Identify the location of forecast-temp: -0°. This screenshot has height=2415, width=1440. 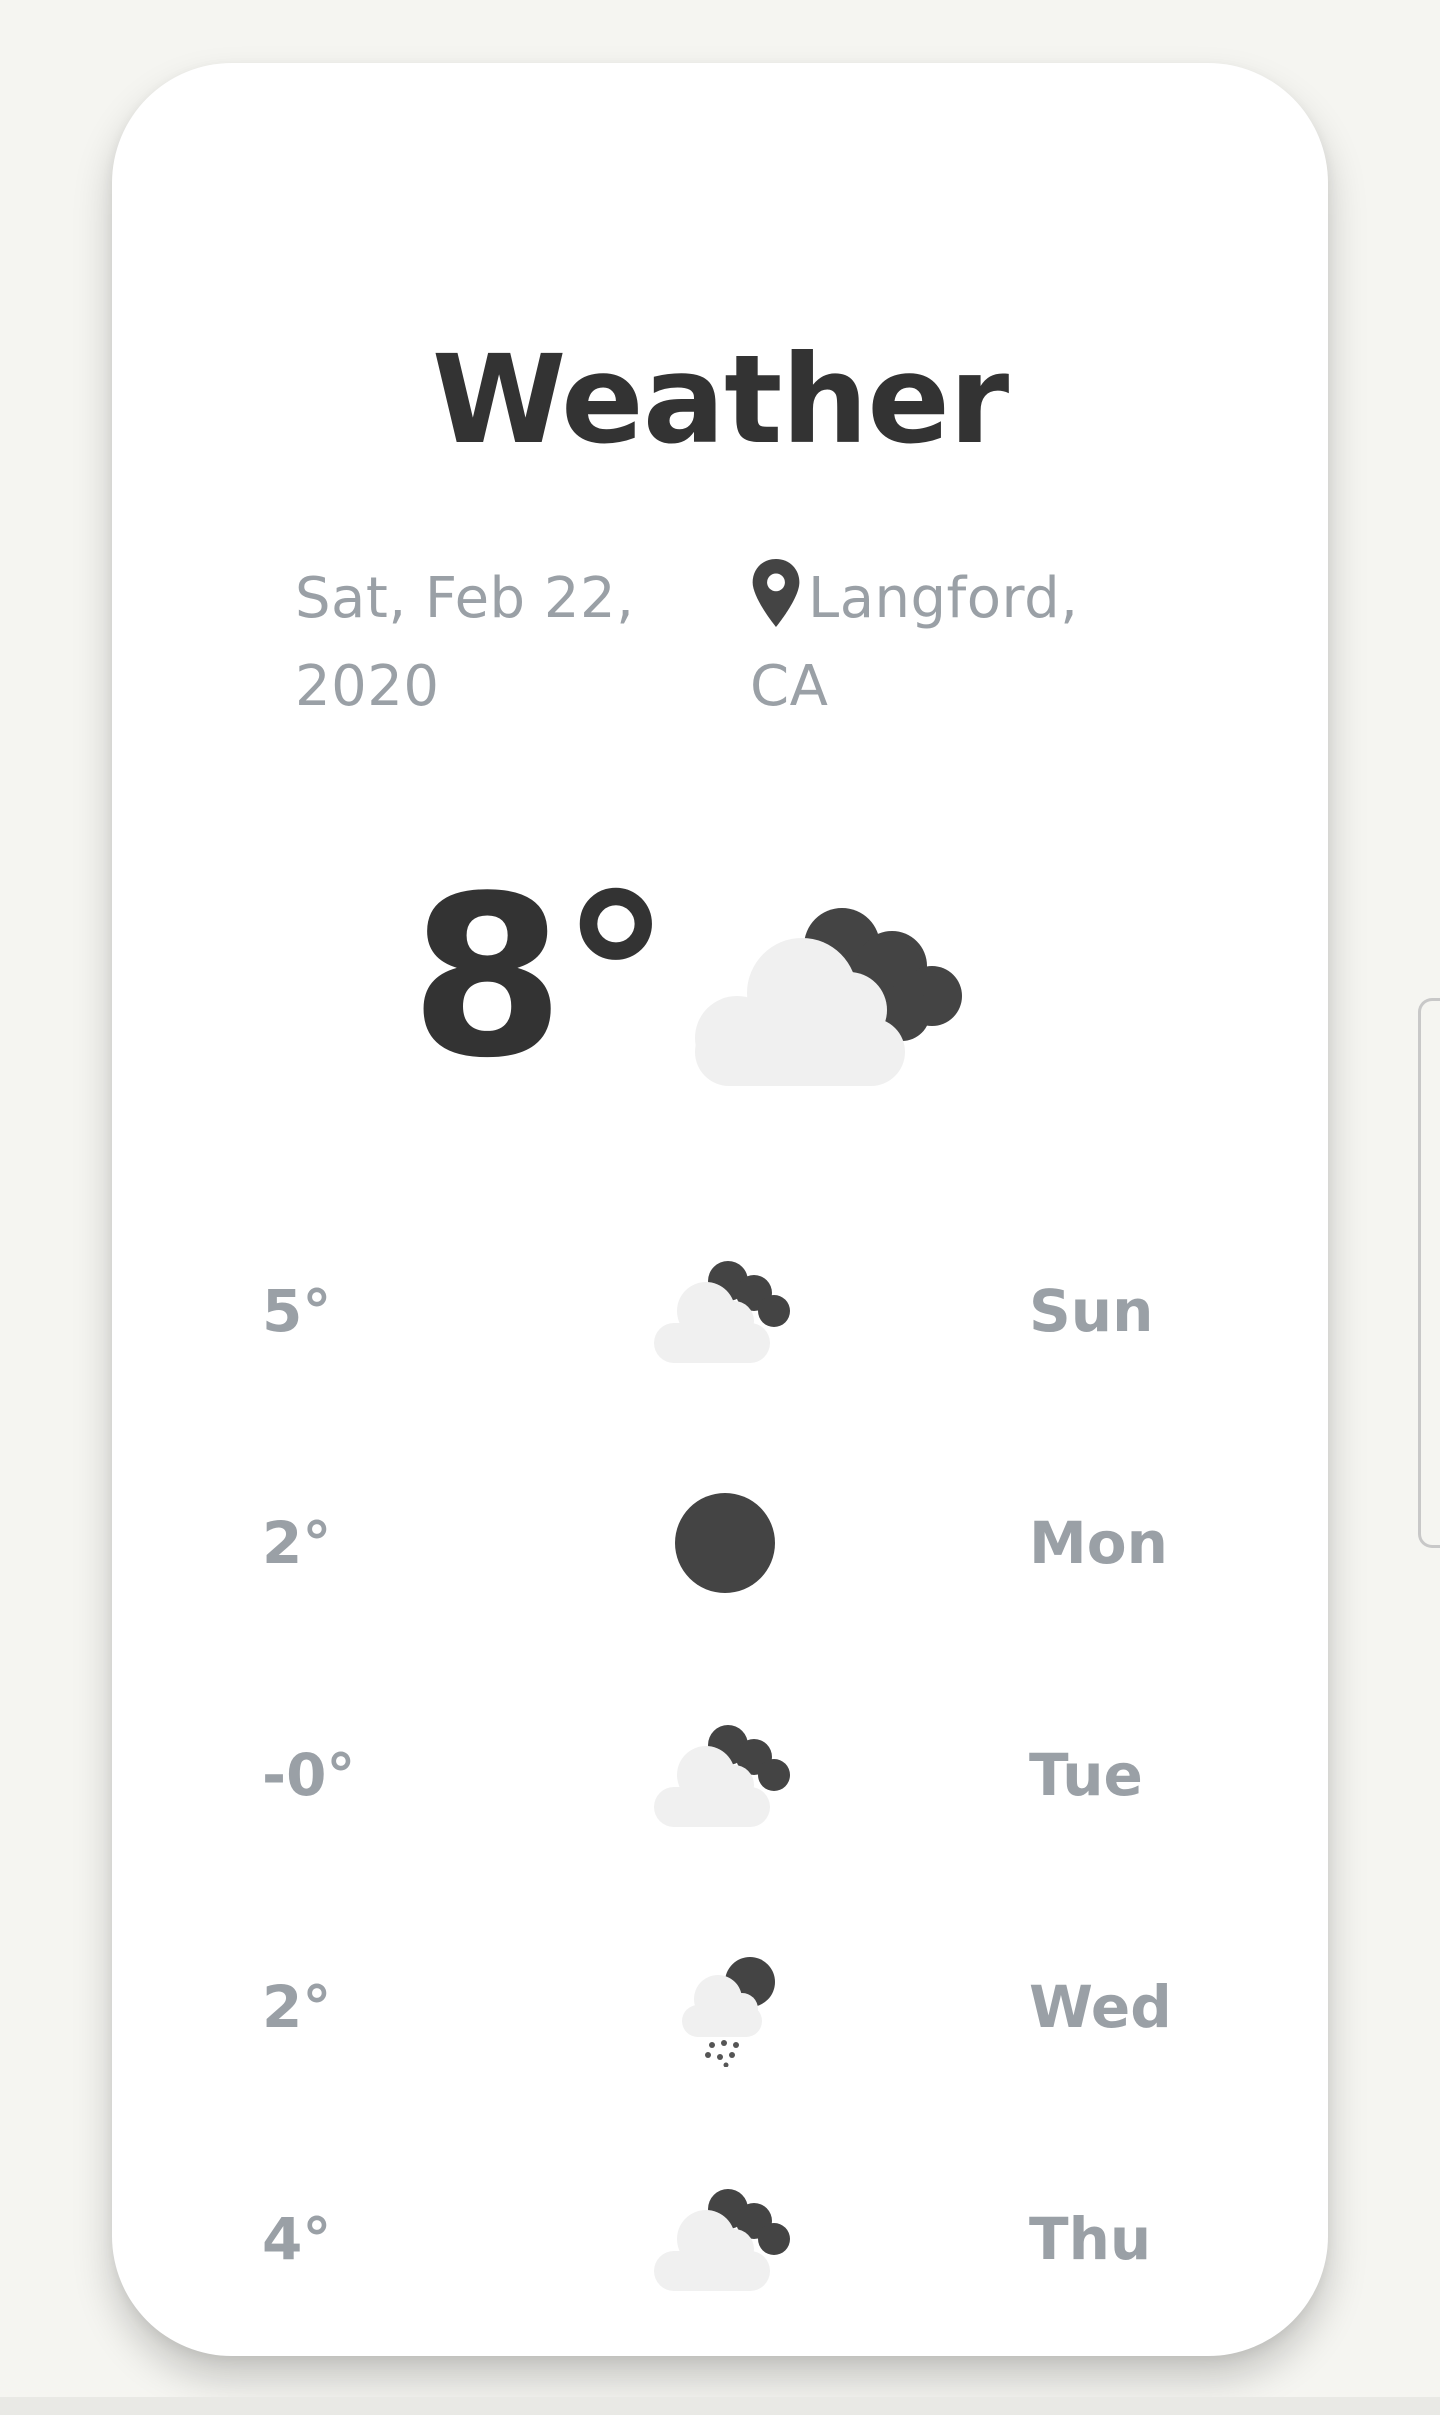
(309, 1775).